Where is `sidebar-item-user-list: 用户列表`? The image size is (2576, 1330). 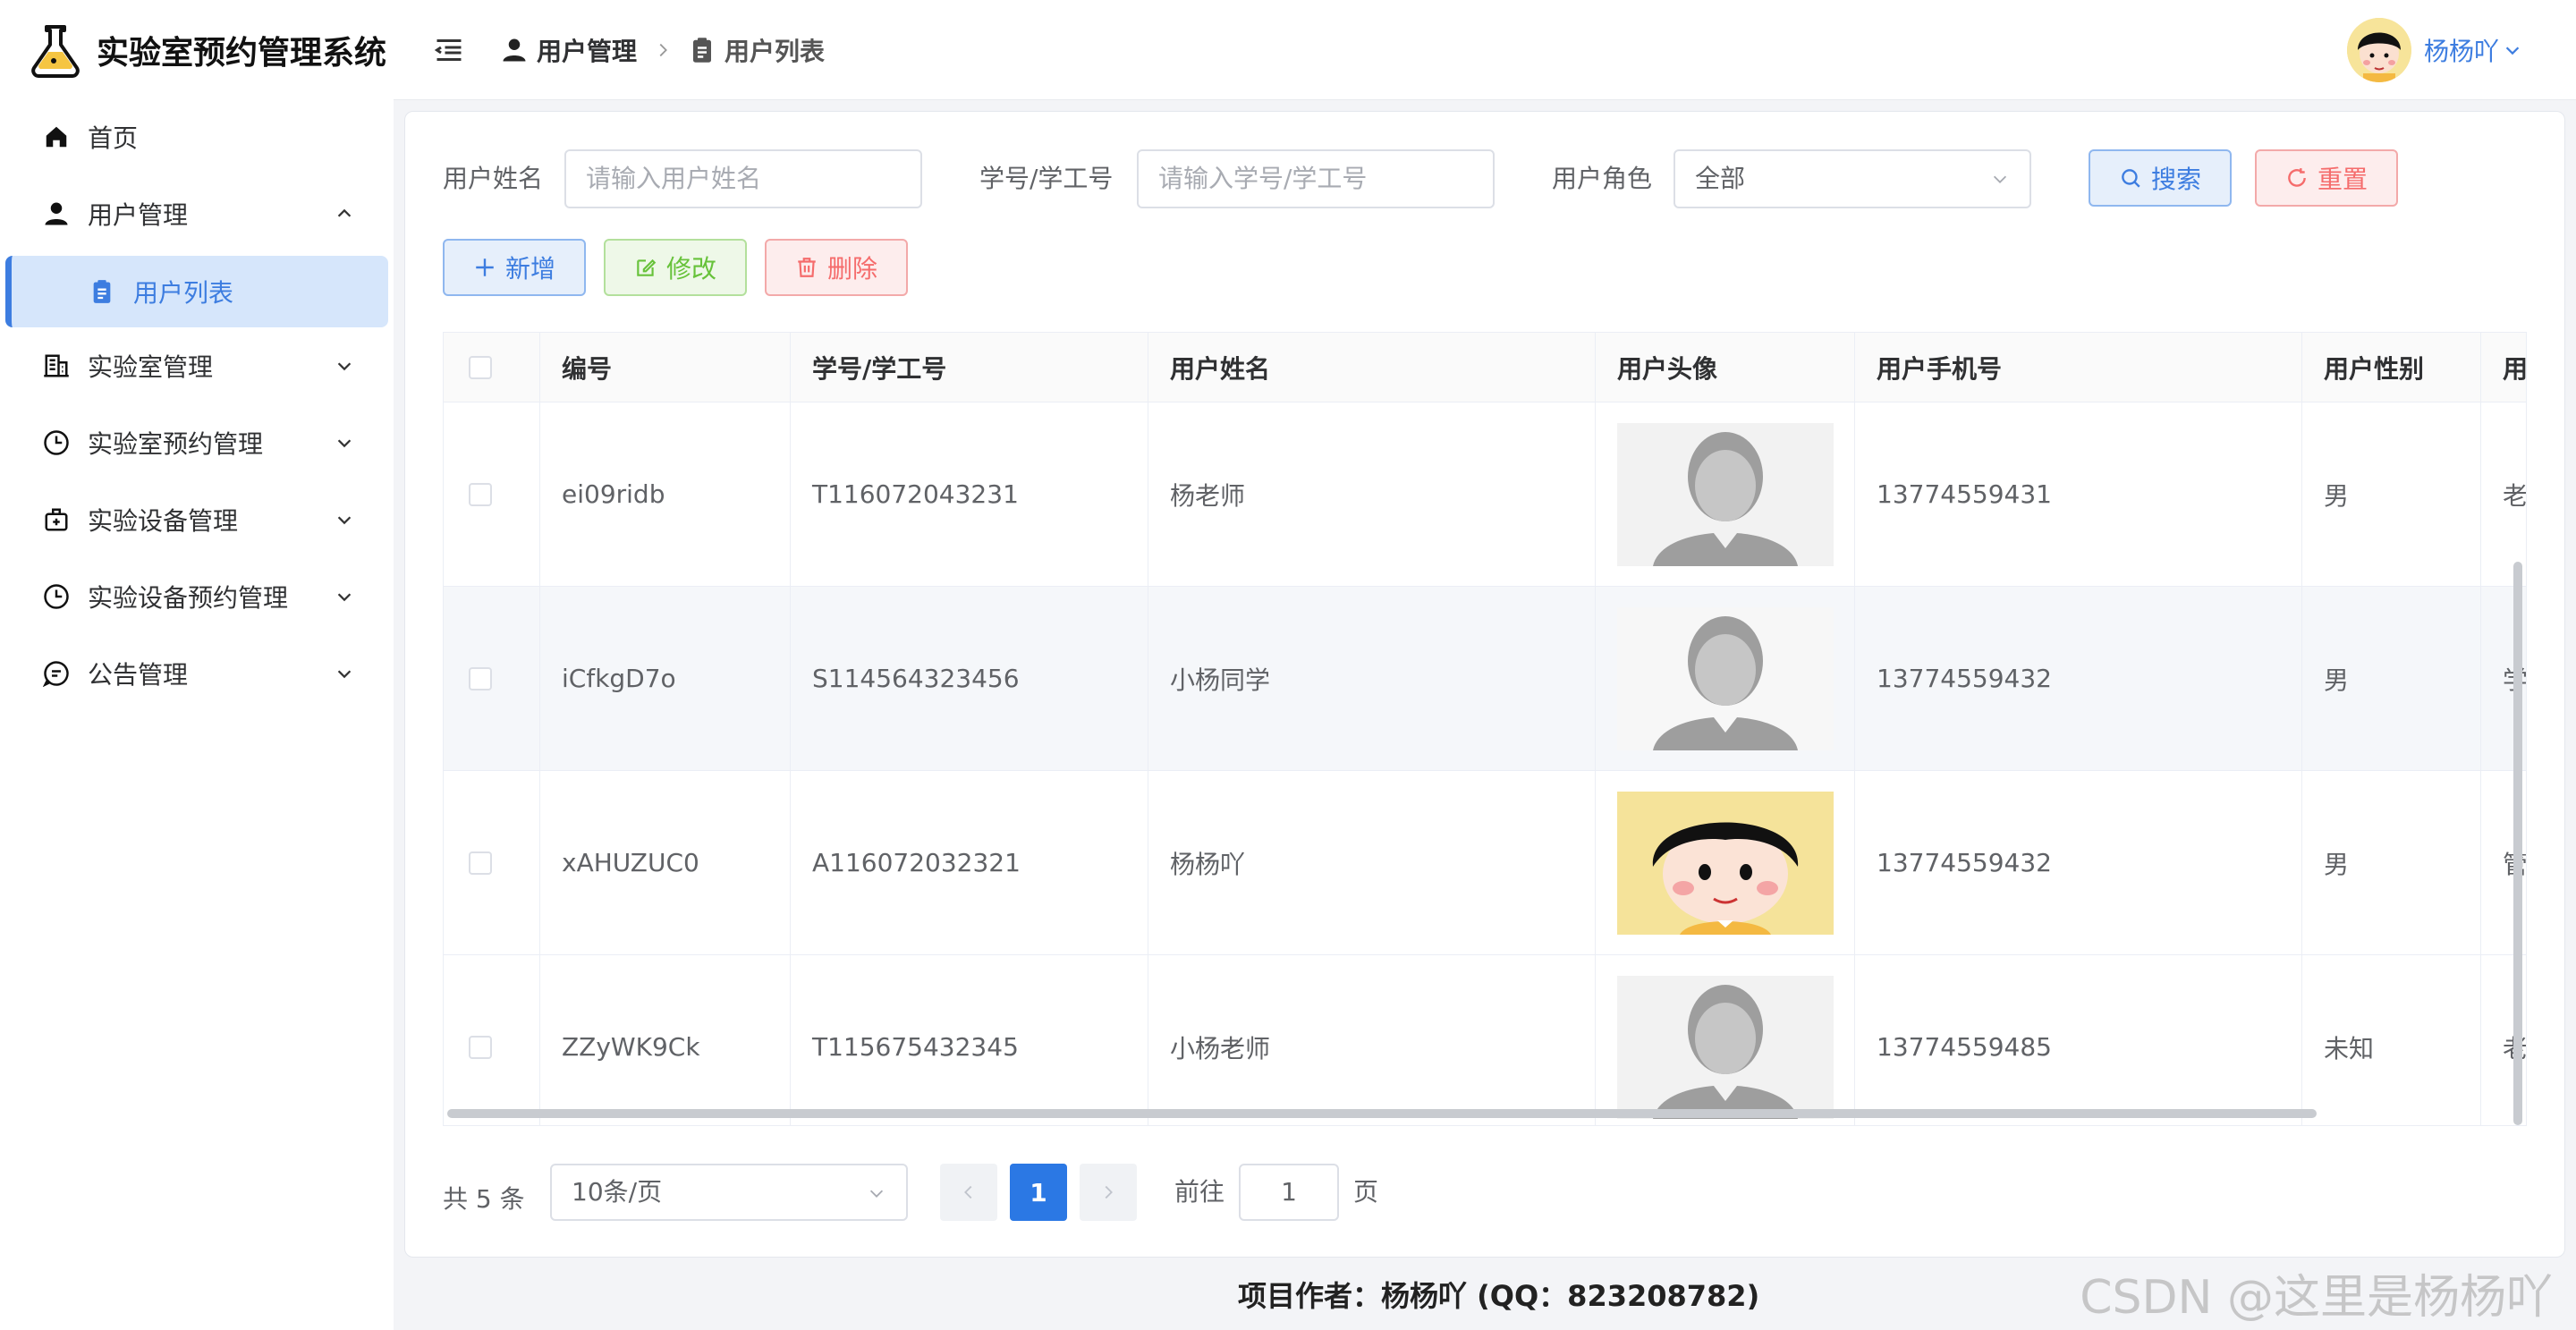 sidebar-item-user-list: 用户列表 is located at coordinates (196, 291).